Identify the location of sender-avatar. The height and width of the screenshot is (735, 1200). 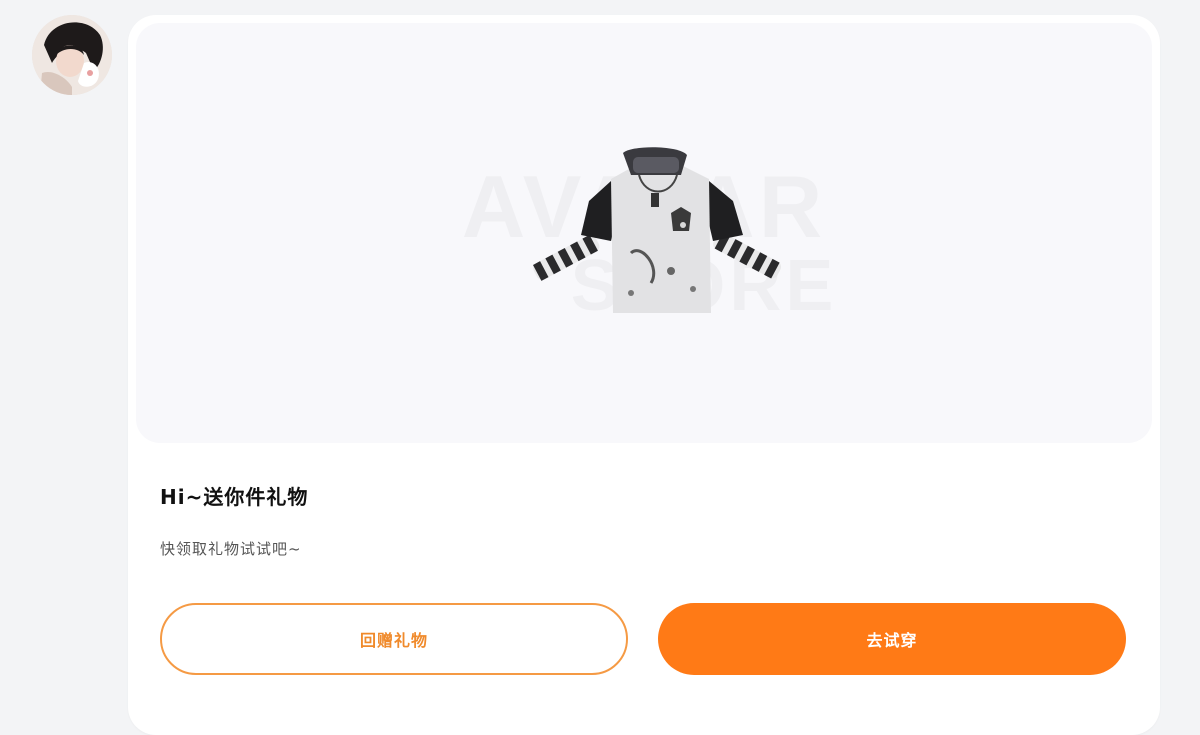
(72, 55).